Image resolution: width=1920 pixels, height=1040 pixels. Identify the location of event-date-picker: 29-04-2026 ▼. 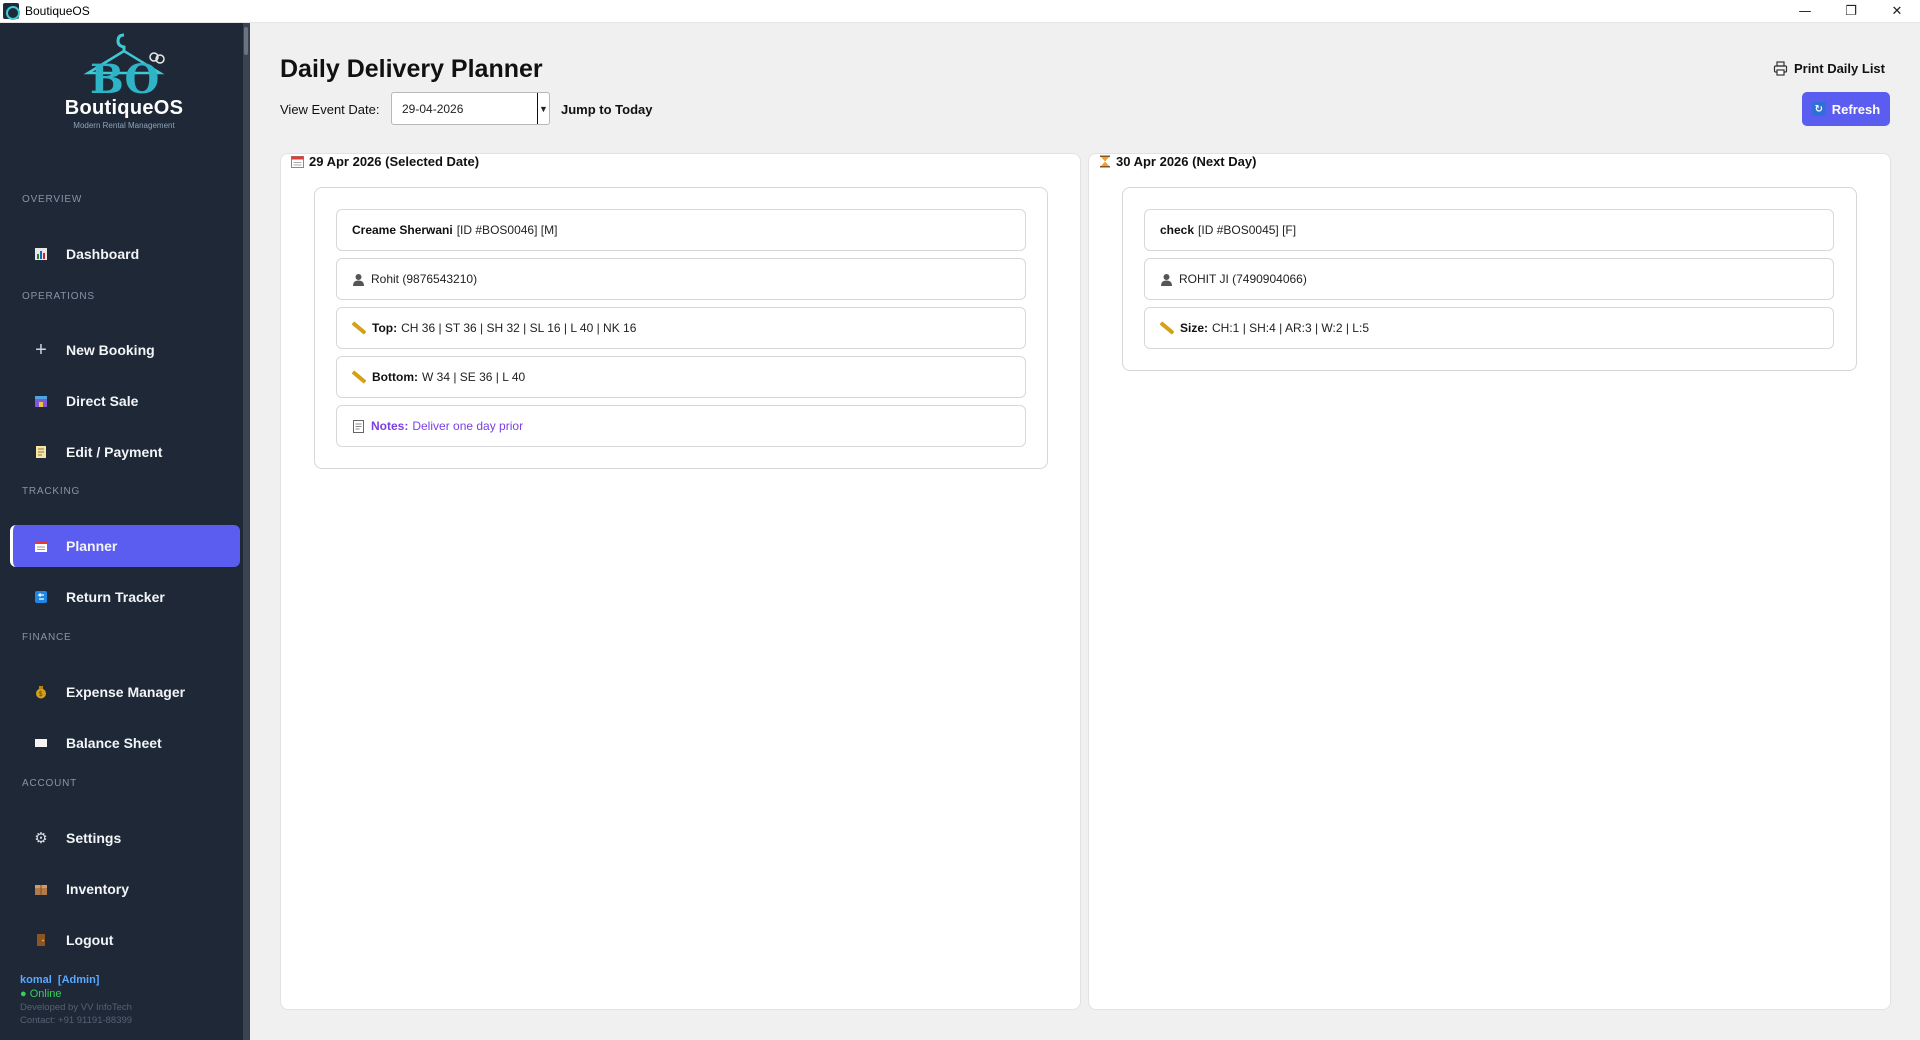
(470, 108).